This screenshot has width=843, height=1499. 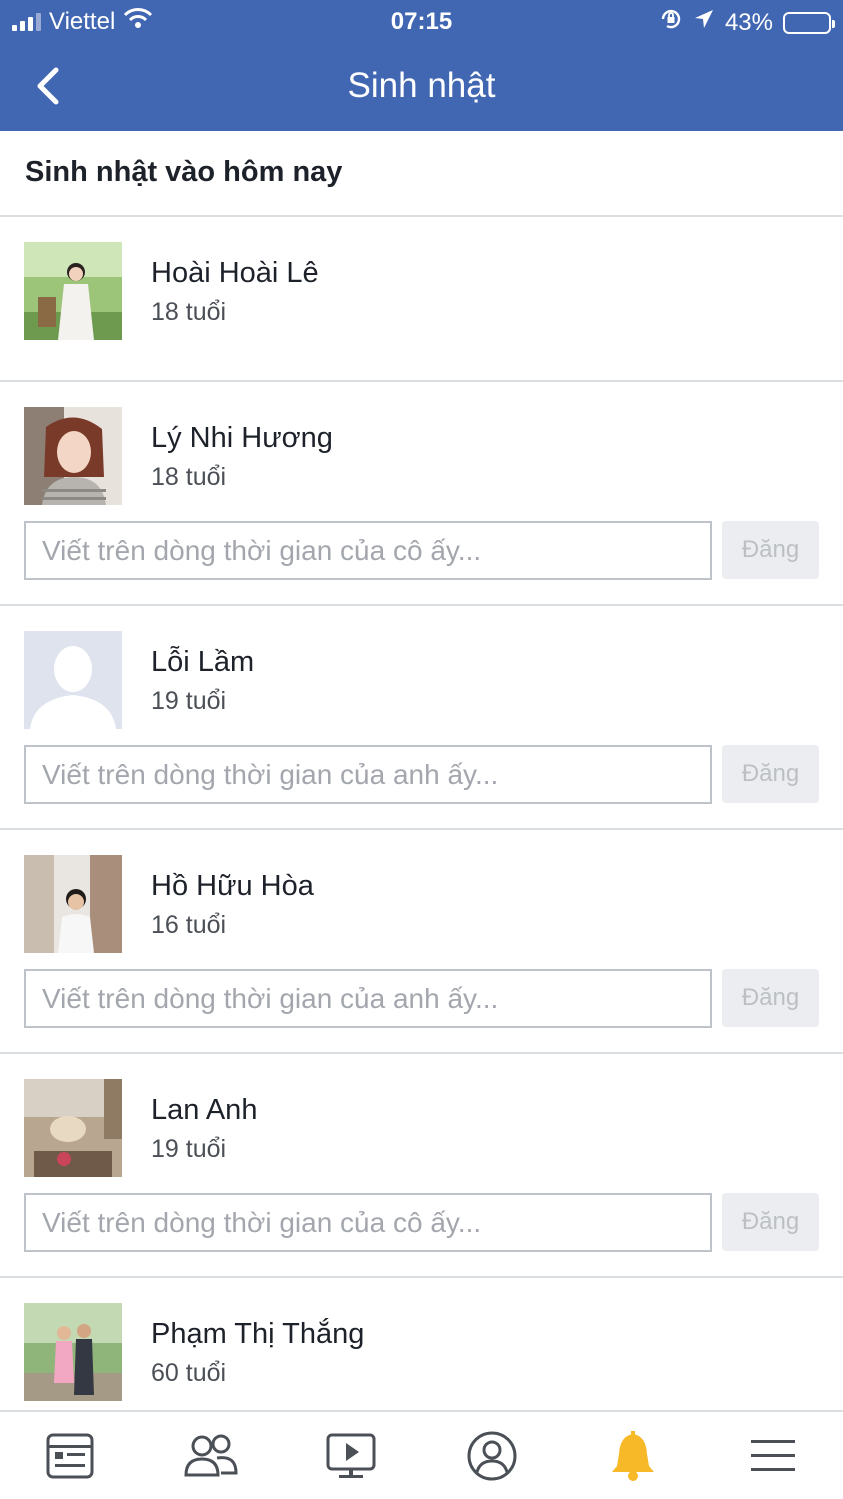 I want to click on person-name: Hồ Hữu Hòa, so click(x=232, y=886).